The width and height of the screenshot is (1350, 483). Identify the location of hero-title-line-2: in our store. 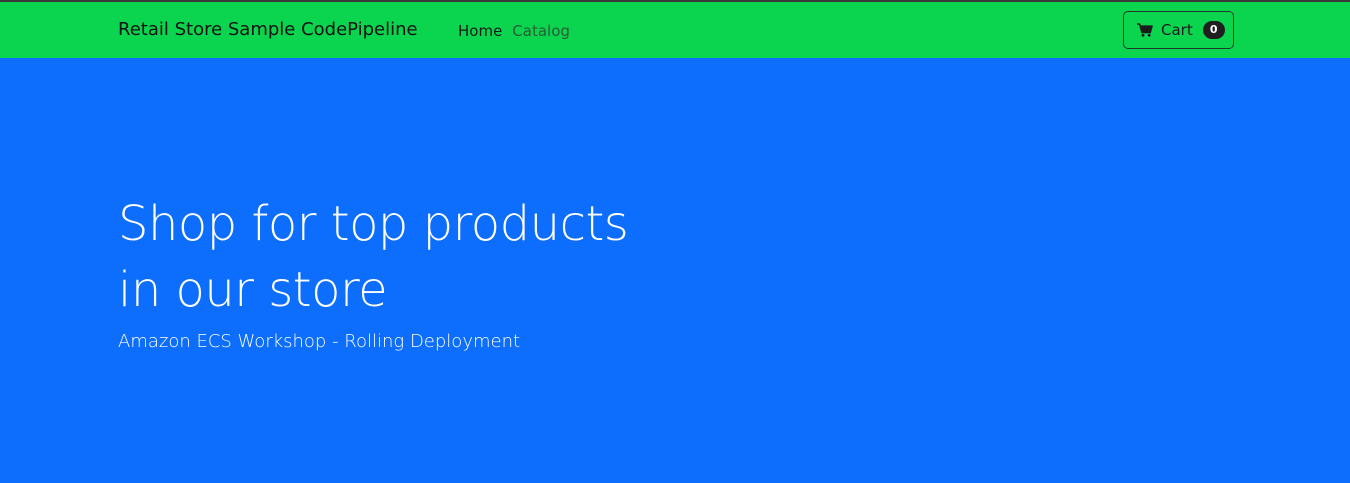
(253, 290).